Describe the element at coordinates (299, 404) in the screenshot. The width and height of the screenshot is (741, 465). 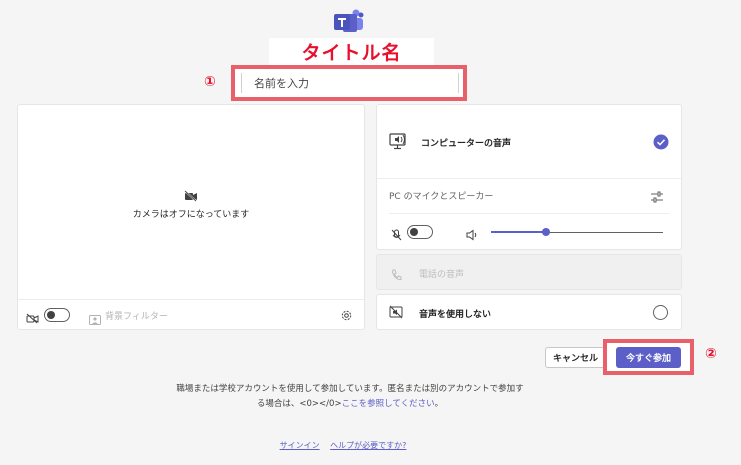
I see `account-notice-prefix: る場合は、<0></0>` at that location.